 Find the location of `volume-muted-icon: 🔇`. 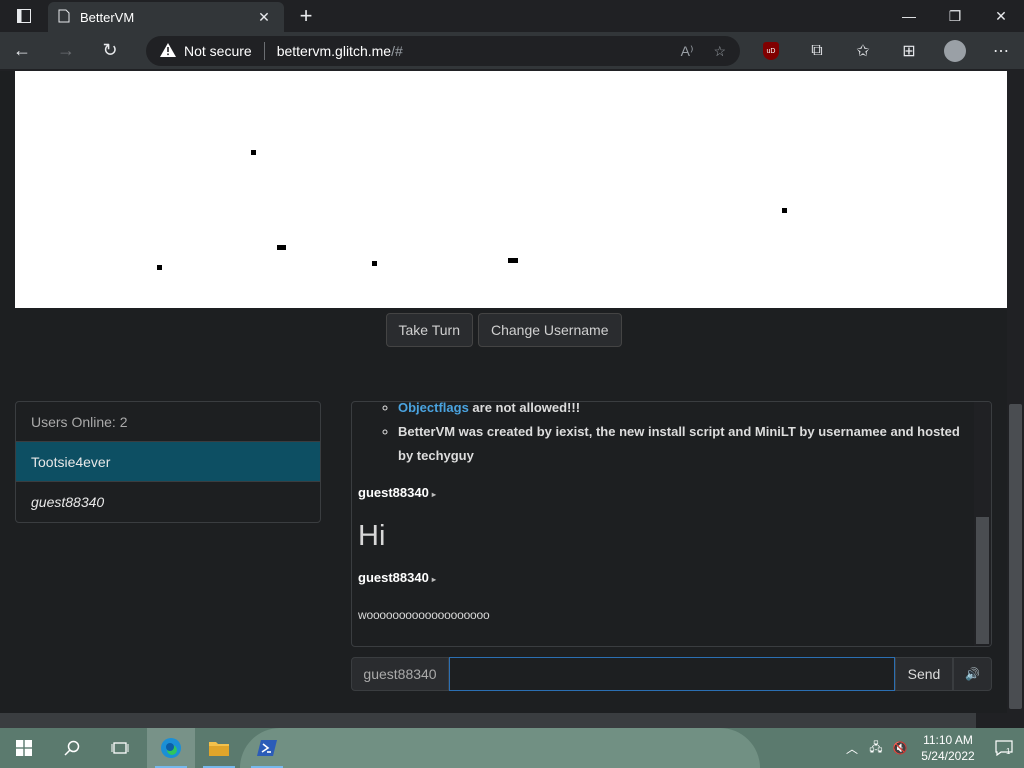

volume-muted-icon: 🔇 is located at coordinates (900, 748).